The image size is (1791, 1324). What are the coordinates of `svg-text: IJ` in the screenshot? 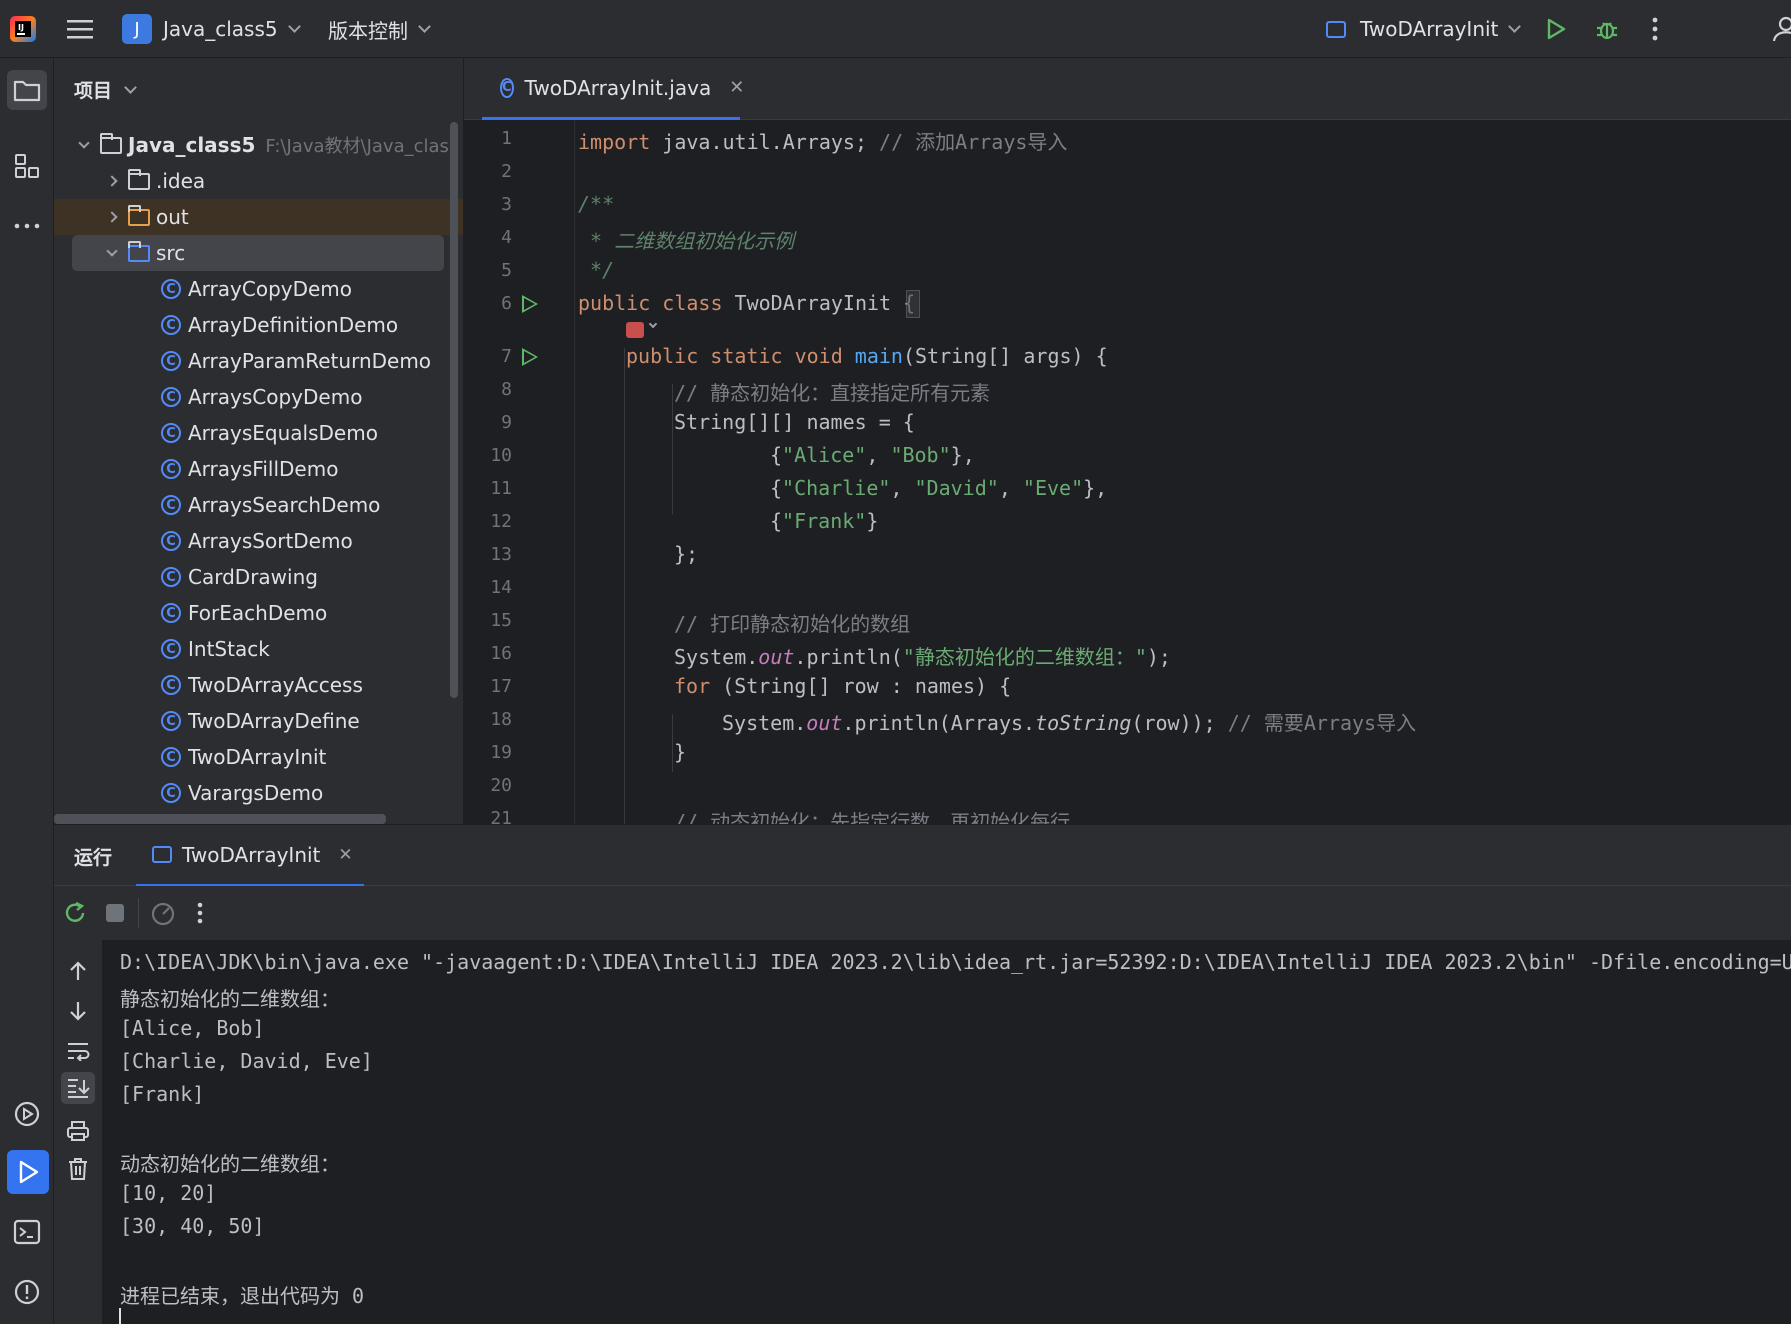 It's located at (21, 27).